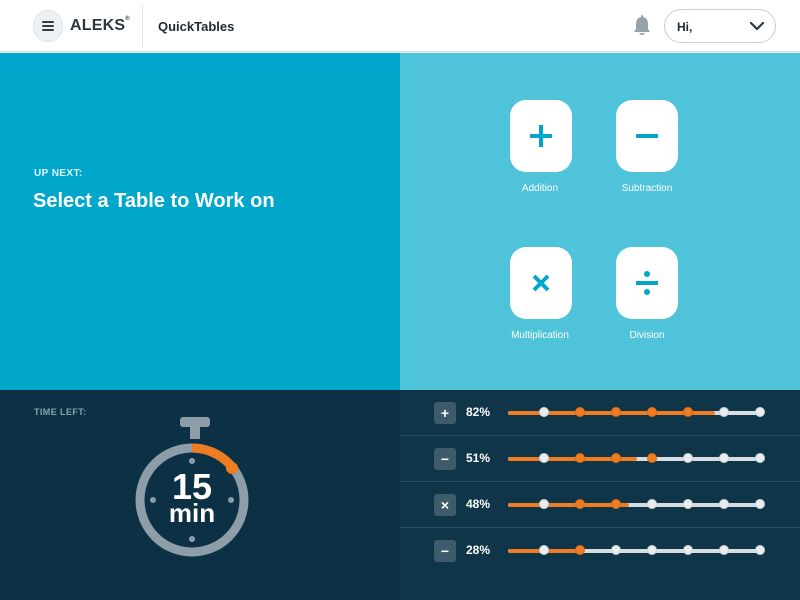 The height and width of the screenshot is (600, 800). What do you see at coordinates (636, 458) in the screenshot?
I see `subtraction-progress-track` at bounding box center [636, 458].